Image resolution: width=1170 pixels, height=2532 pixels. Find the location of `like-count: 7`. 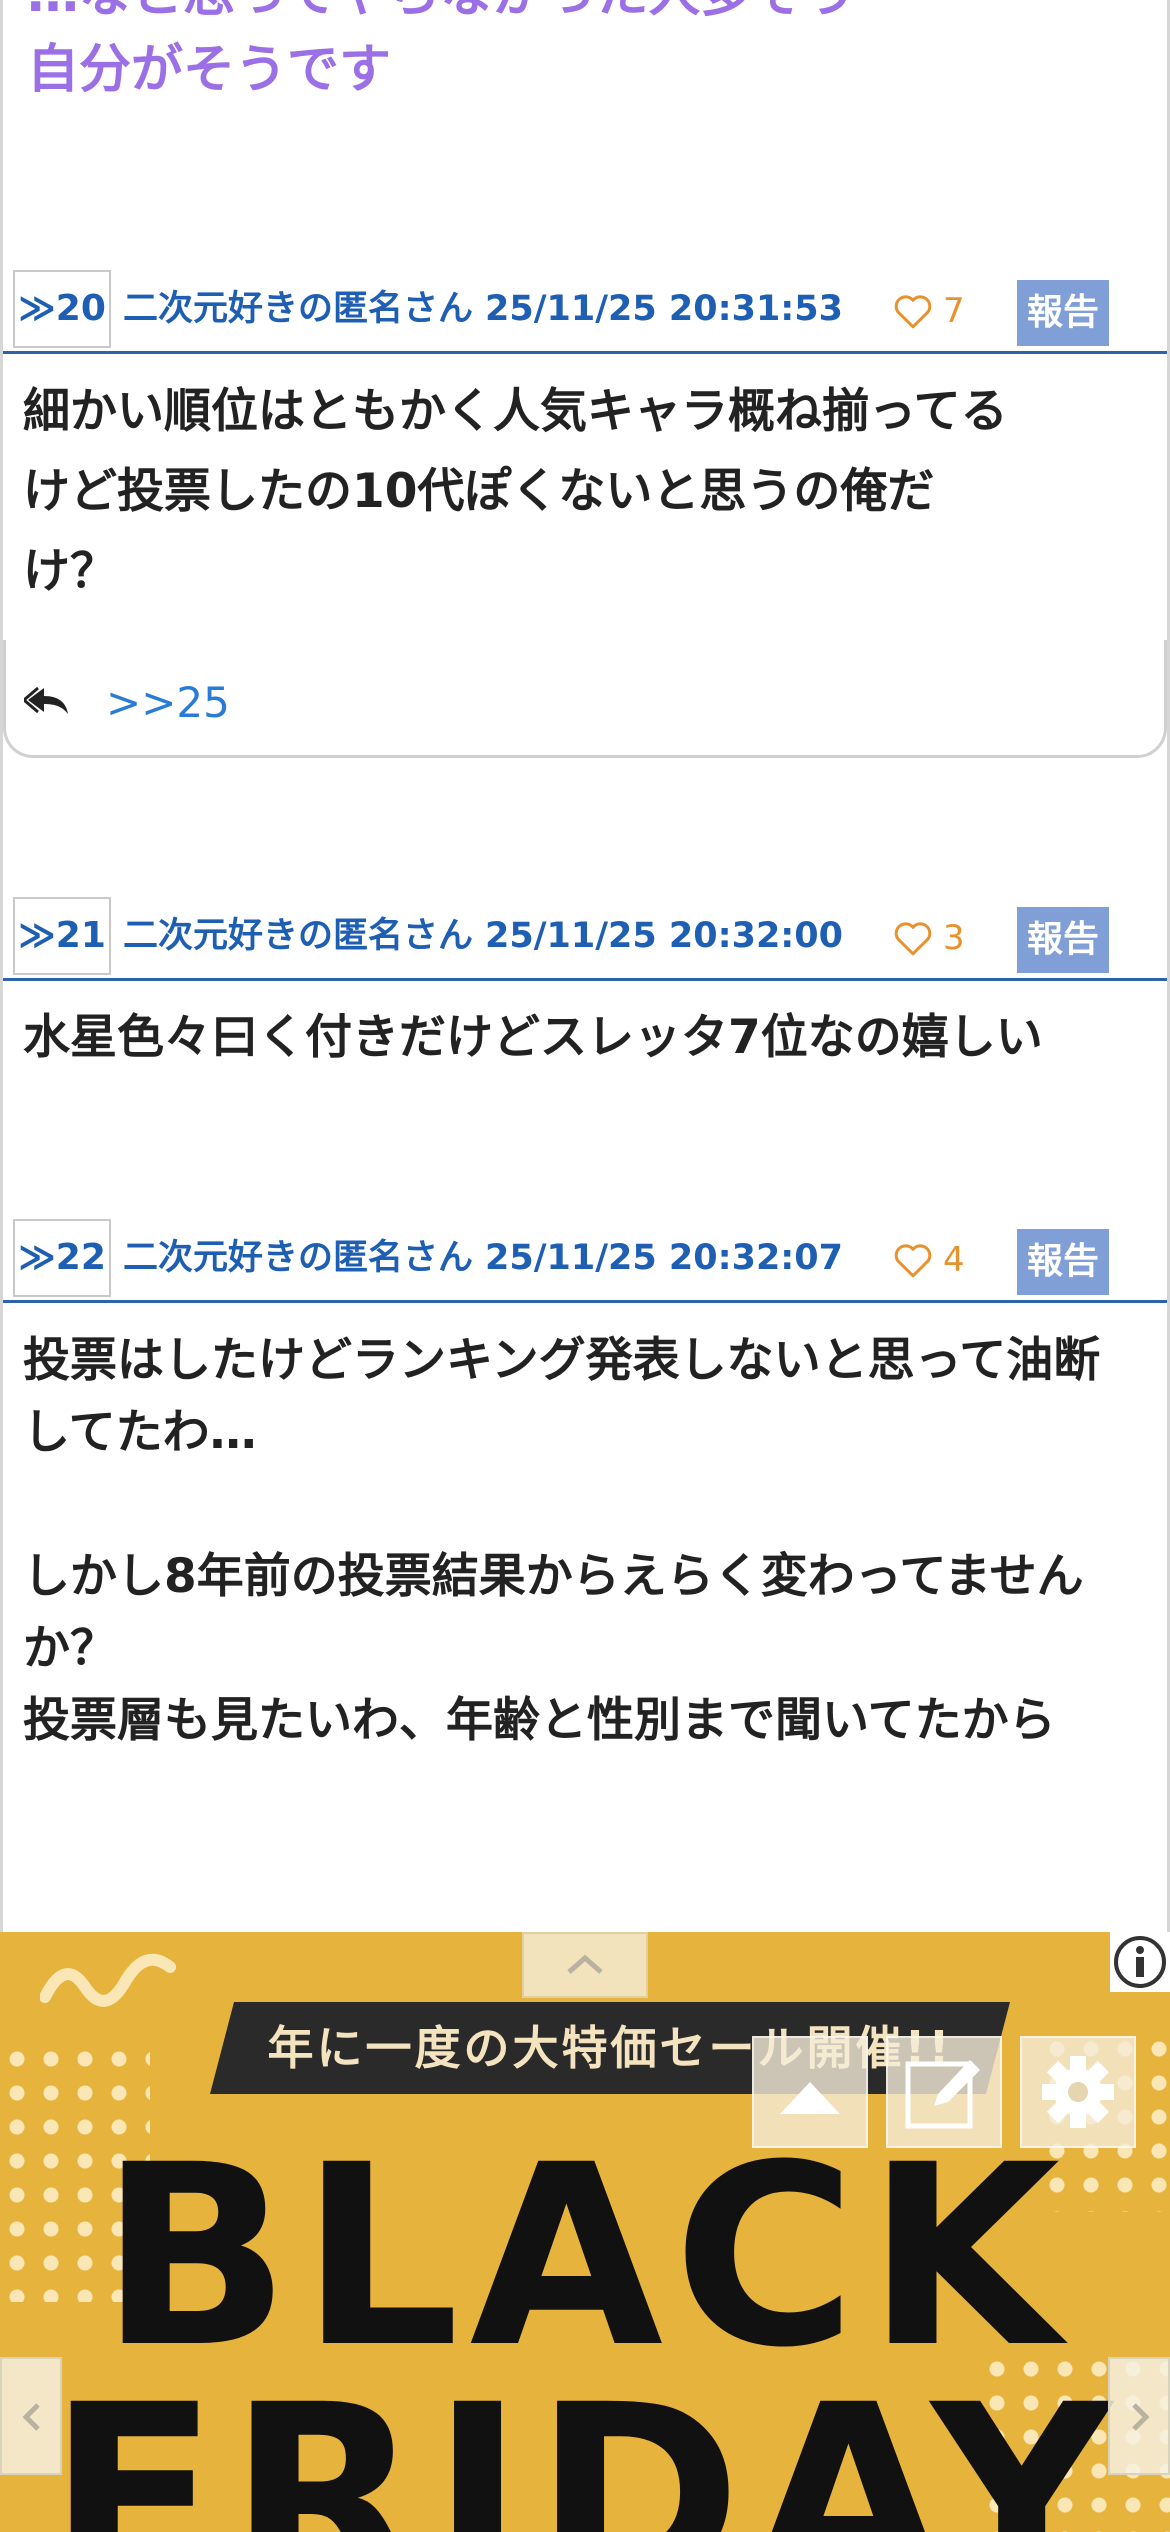

like-count: 7 is located at coordinates (954, 311).